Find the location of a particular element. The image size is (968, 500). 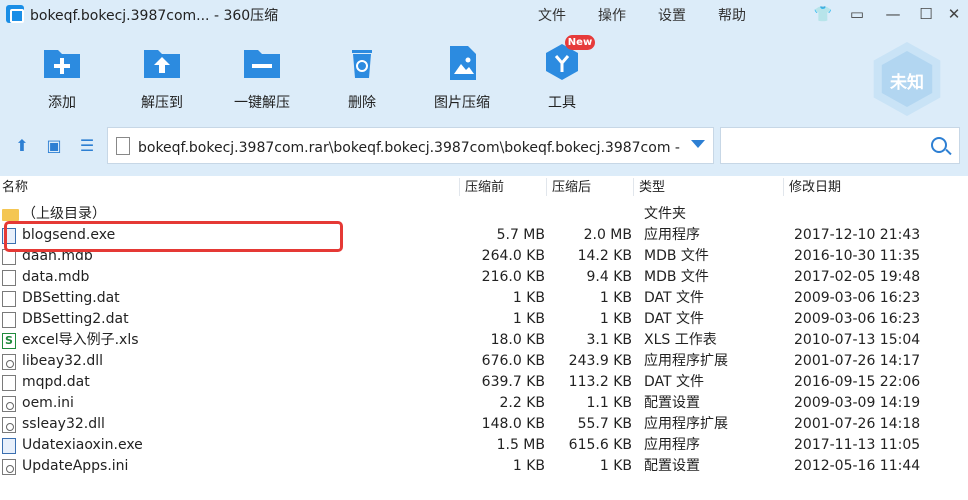

file-date: 2016-09-15 22:06 is located at coordinates (857, 382).